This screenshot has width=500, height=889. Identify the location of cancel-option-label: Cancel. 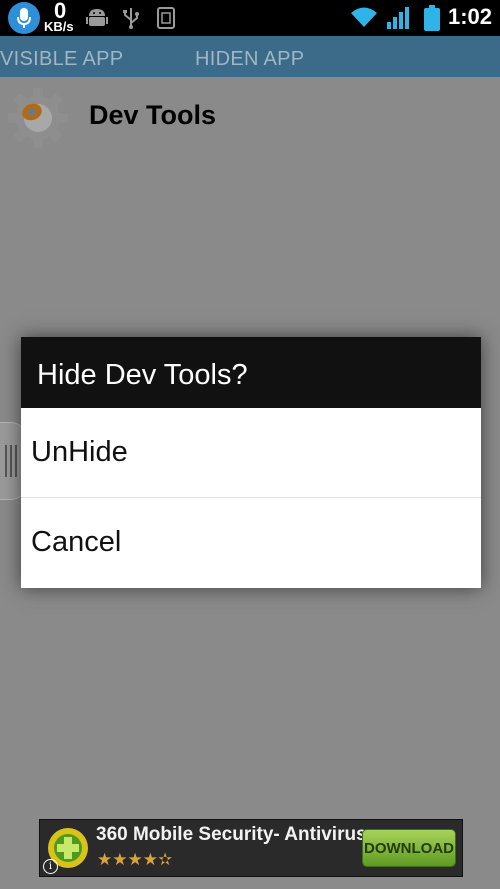
(76, 542).